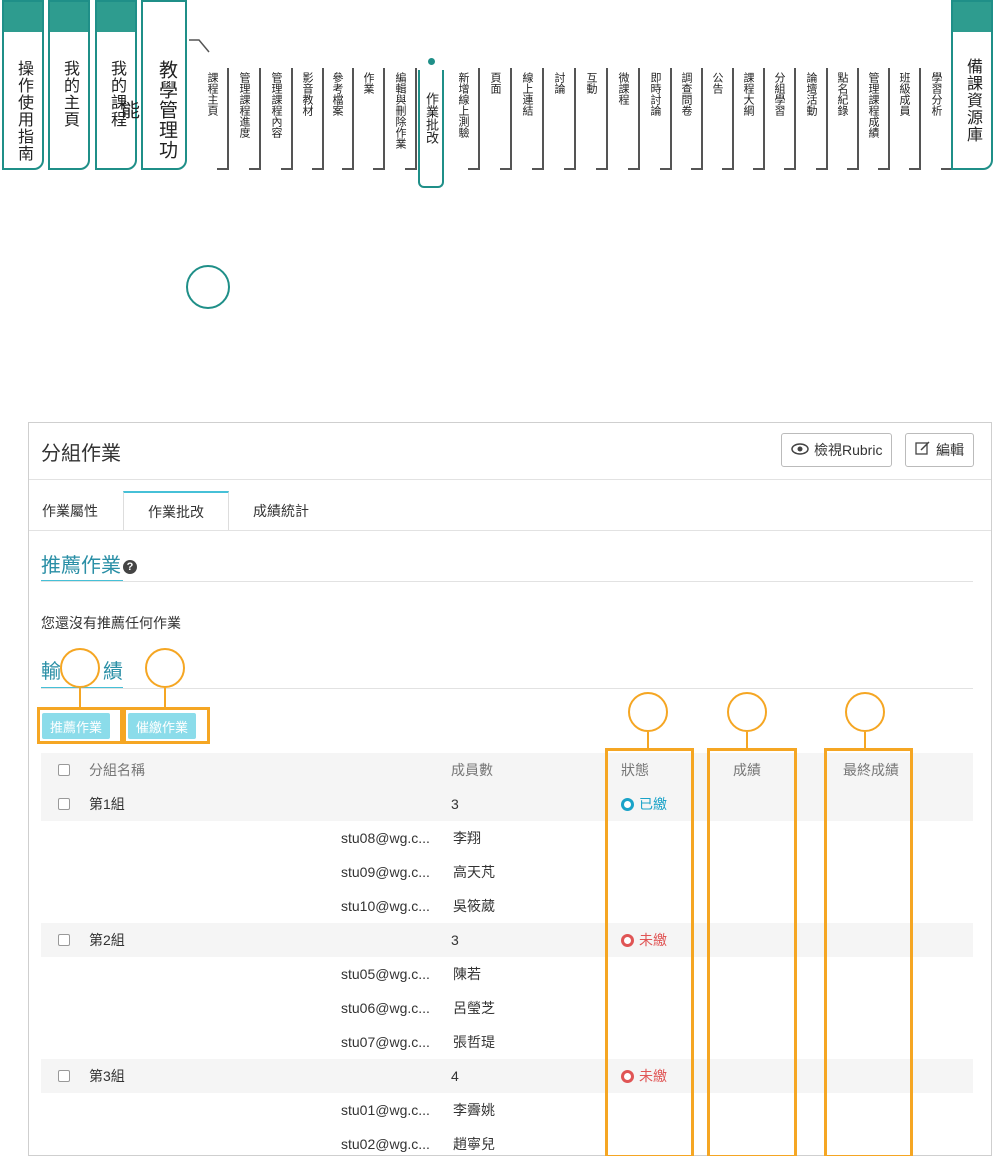  What do you see at coordinates (176, 511) in the screenshot?
I see `tab-grading: 作業批改` at bounding box center [176, 511].